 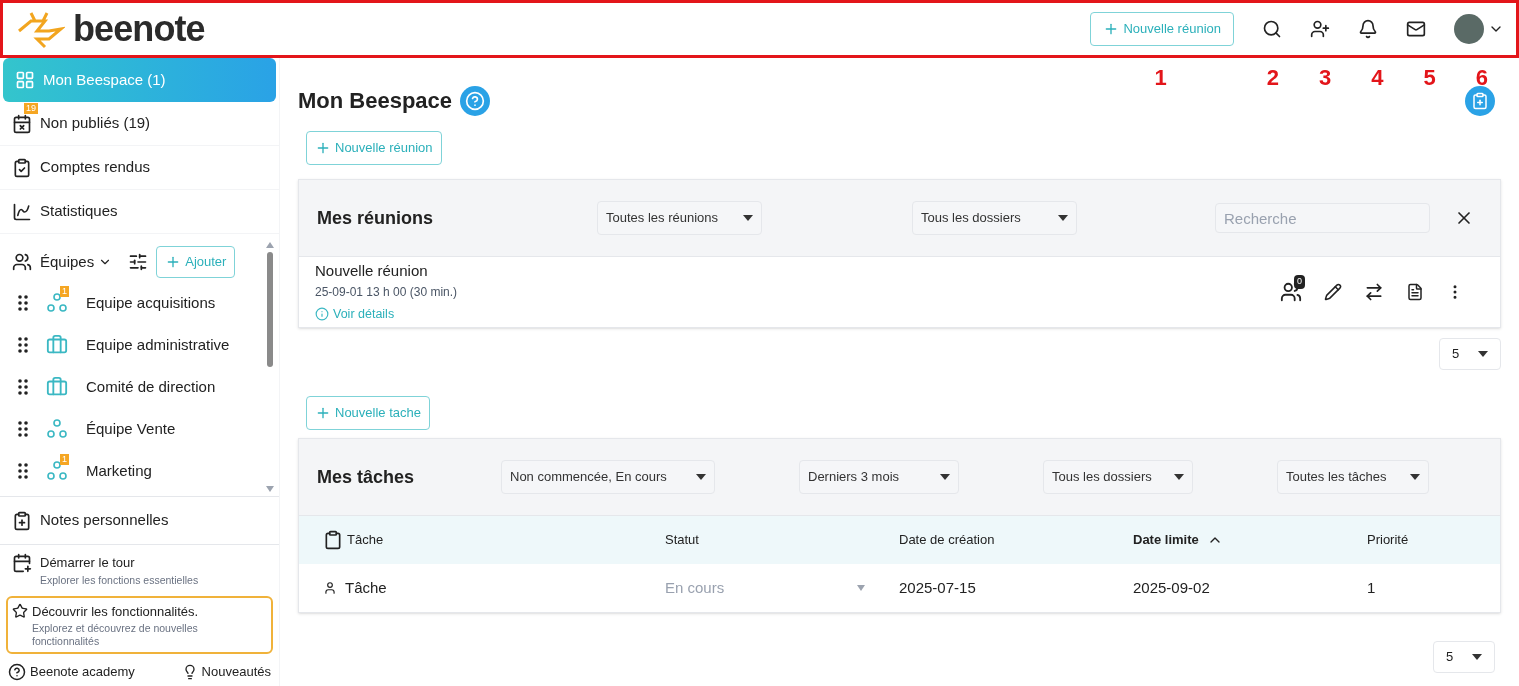 I want to click on team-item: Equipe administrative, so click(x=158, y=345).